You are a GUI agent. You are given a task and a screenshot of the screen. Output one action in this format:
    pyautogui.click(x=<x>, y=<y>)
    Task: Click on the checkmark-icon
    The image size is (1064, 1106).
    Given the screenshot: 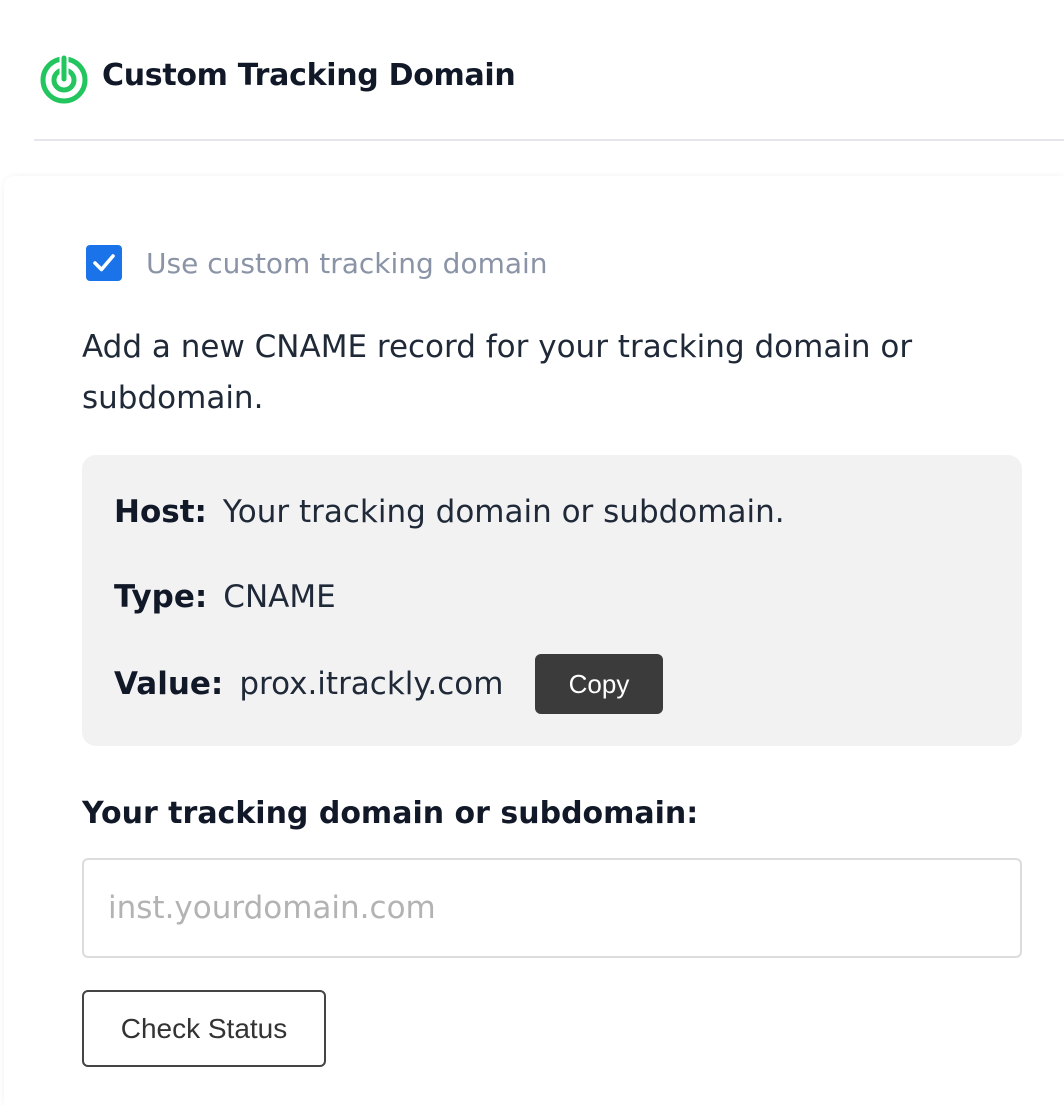 What is the action you would take?
    pyautogui.click(x=104, y=263)
    